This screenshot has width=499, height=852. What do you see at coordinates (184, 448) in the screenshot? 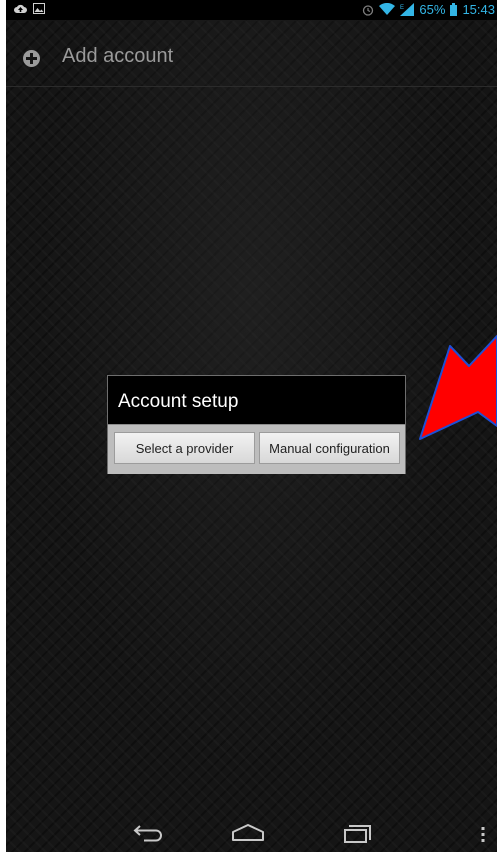
I see `select-provider-button: Select a provider` at bounding box center [184, 448].